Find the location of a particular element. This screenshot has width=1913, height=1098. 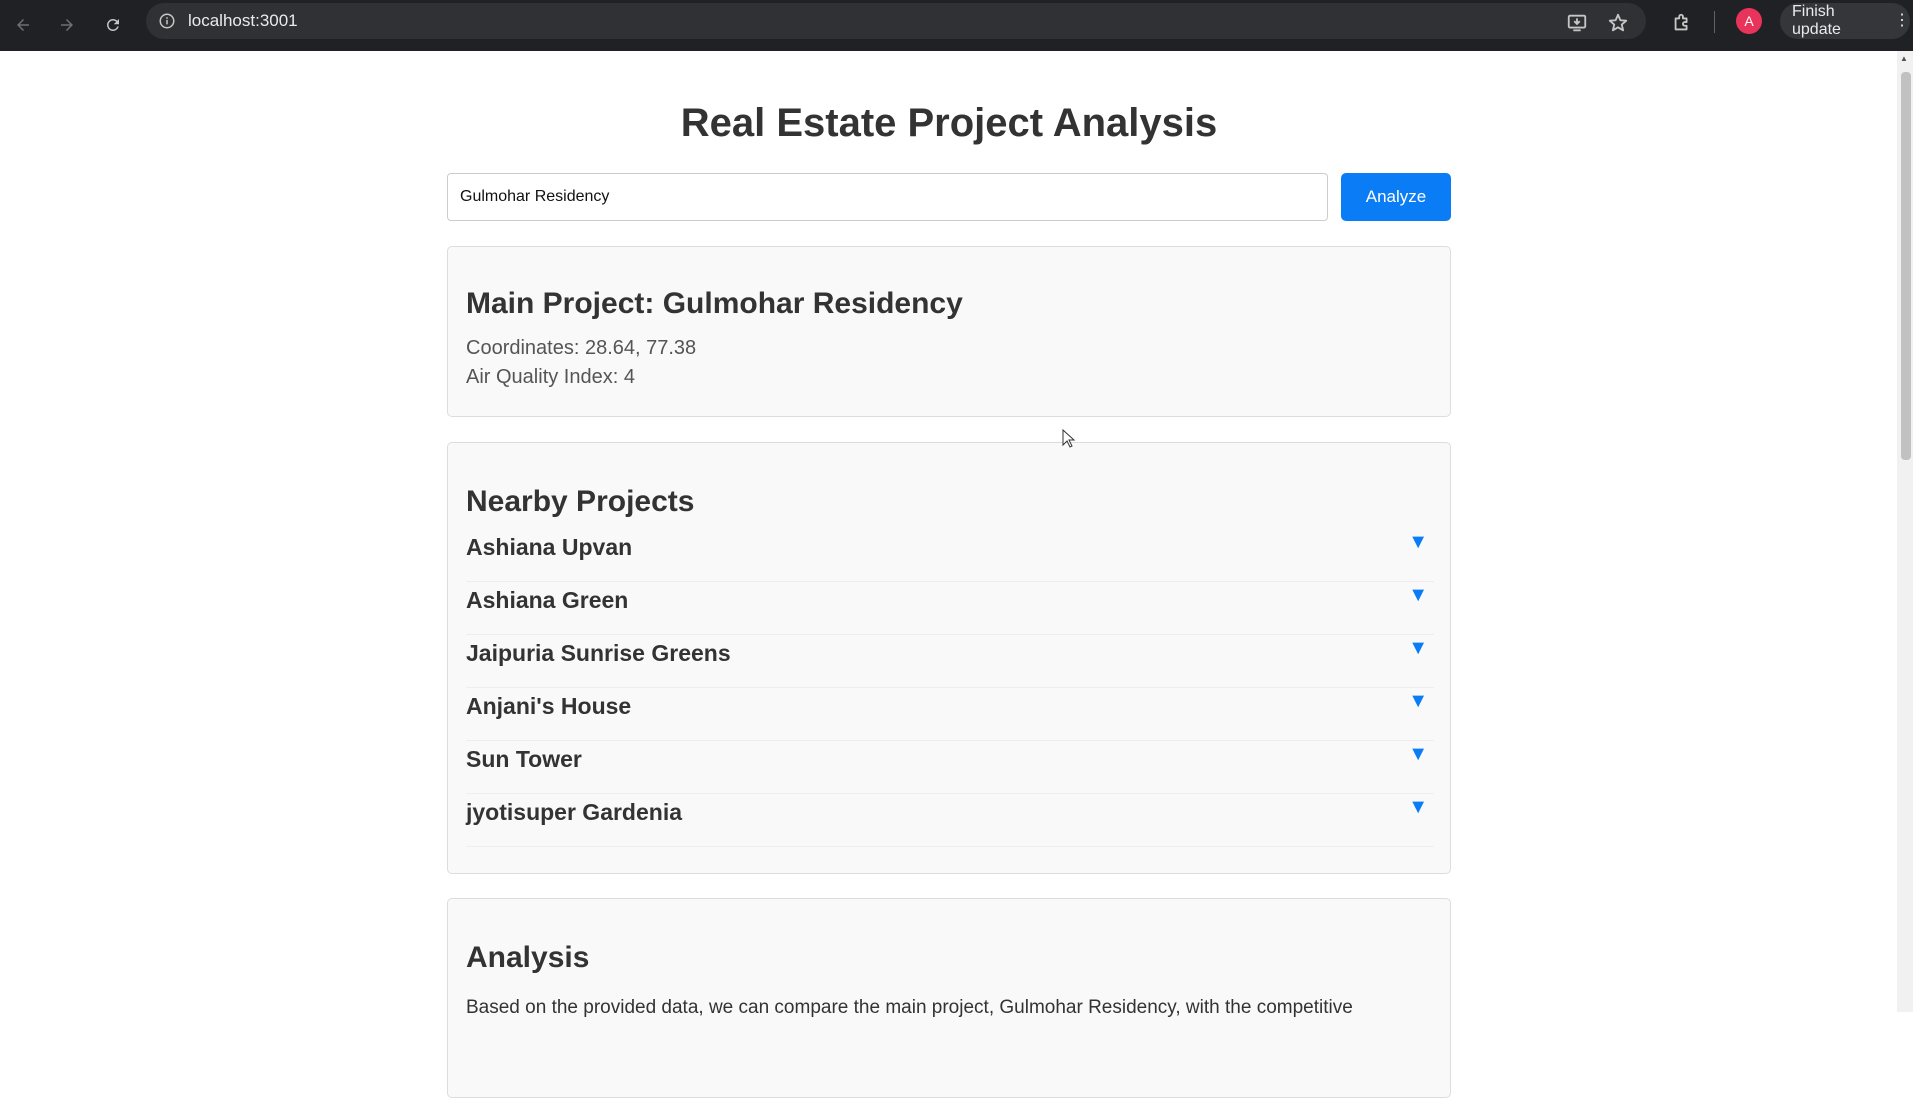

search-row: Analyze is located at coordinates (949, 197).